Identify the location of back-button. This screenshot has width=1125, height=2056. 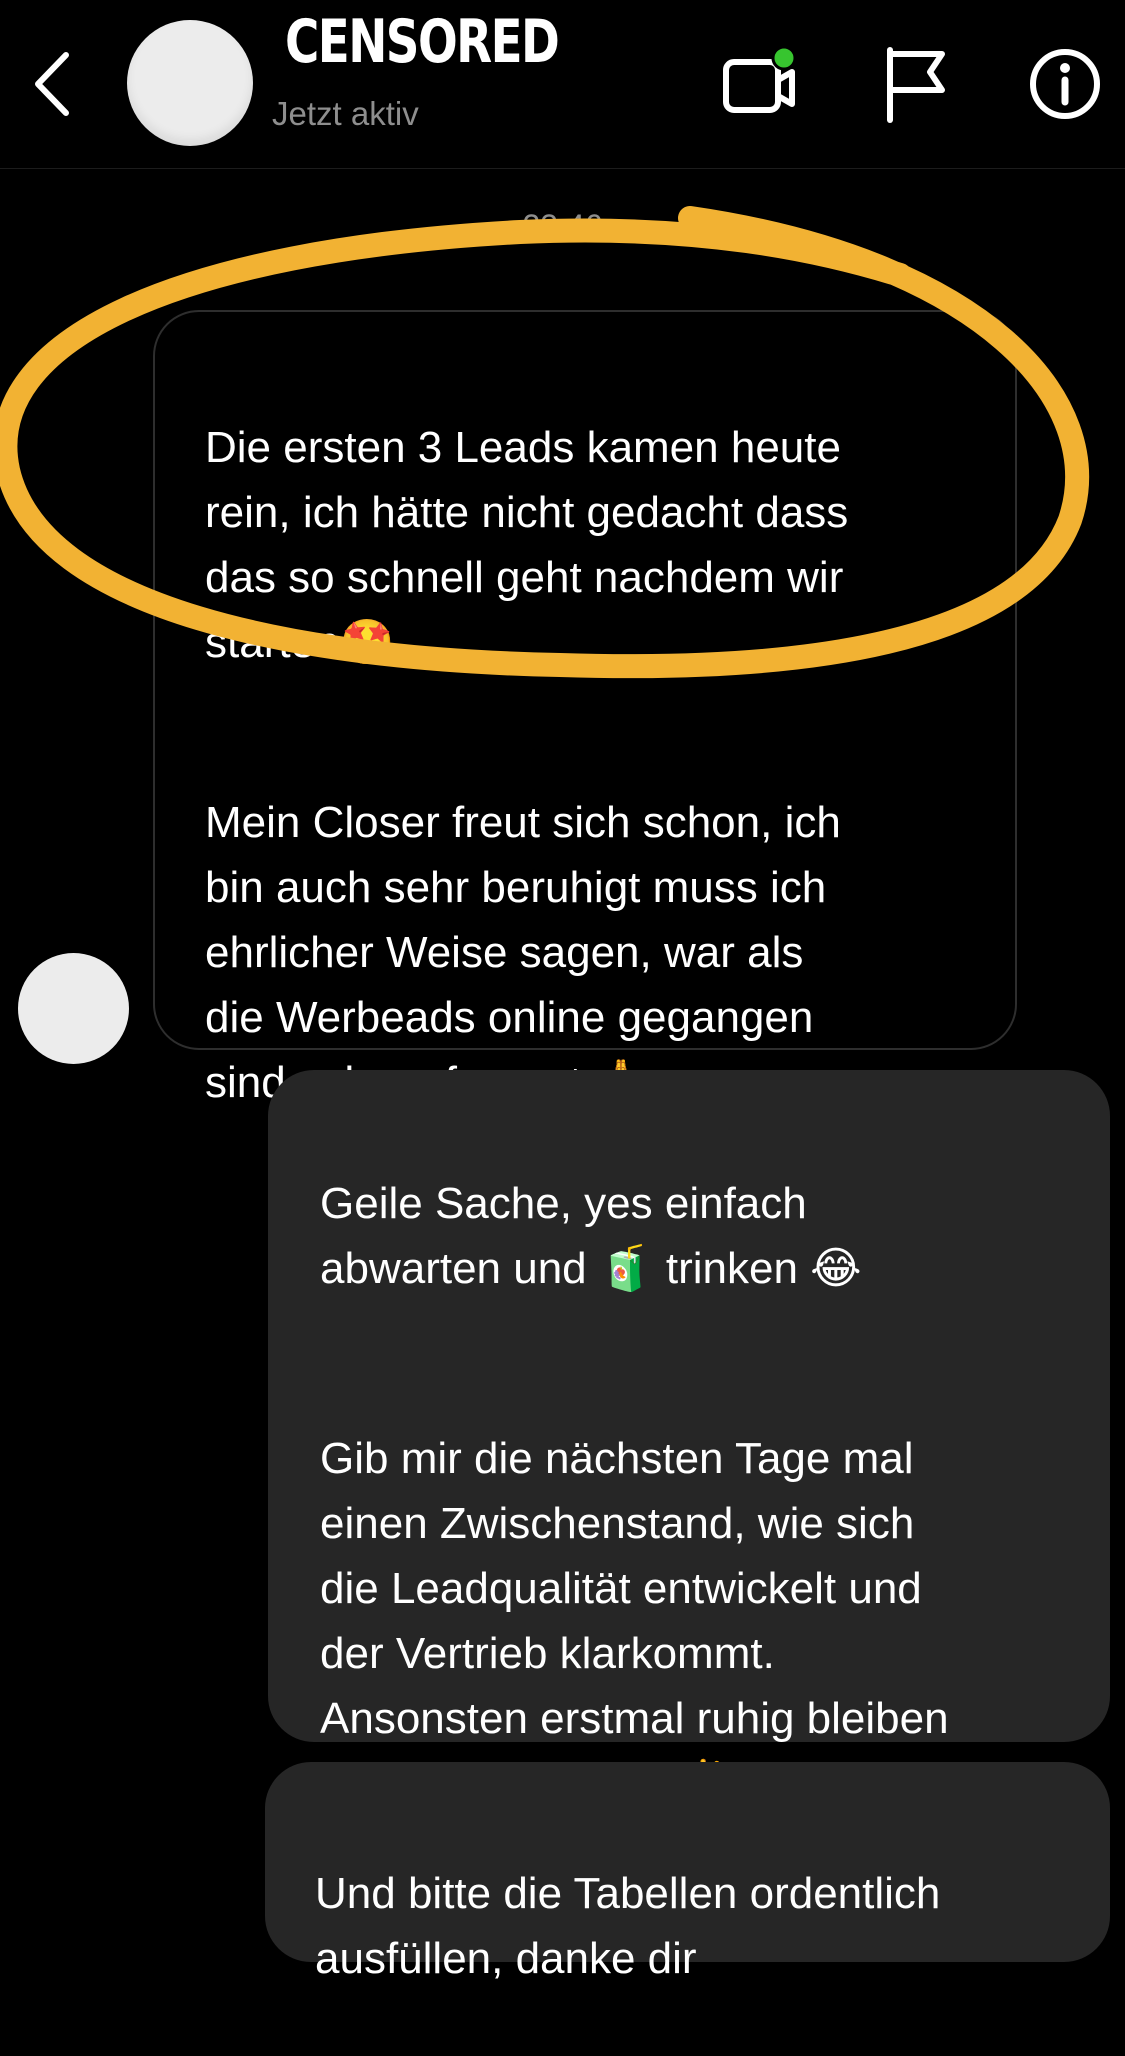
(52, 84).